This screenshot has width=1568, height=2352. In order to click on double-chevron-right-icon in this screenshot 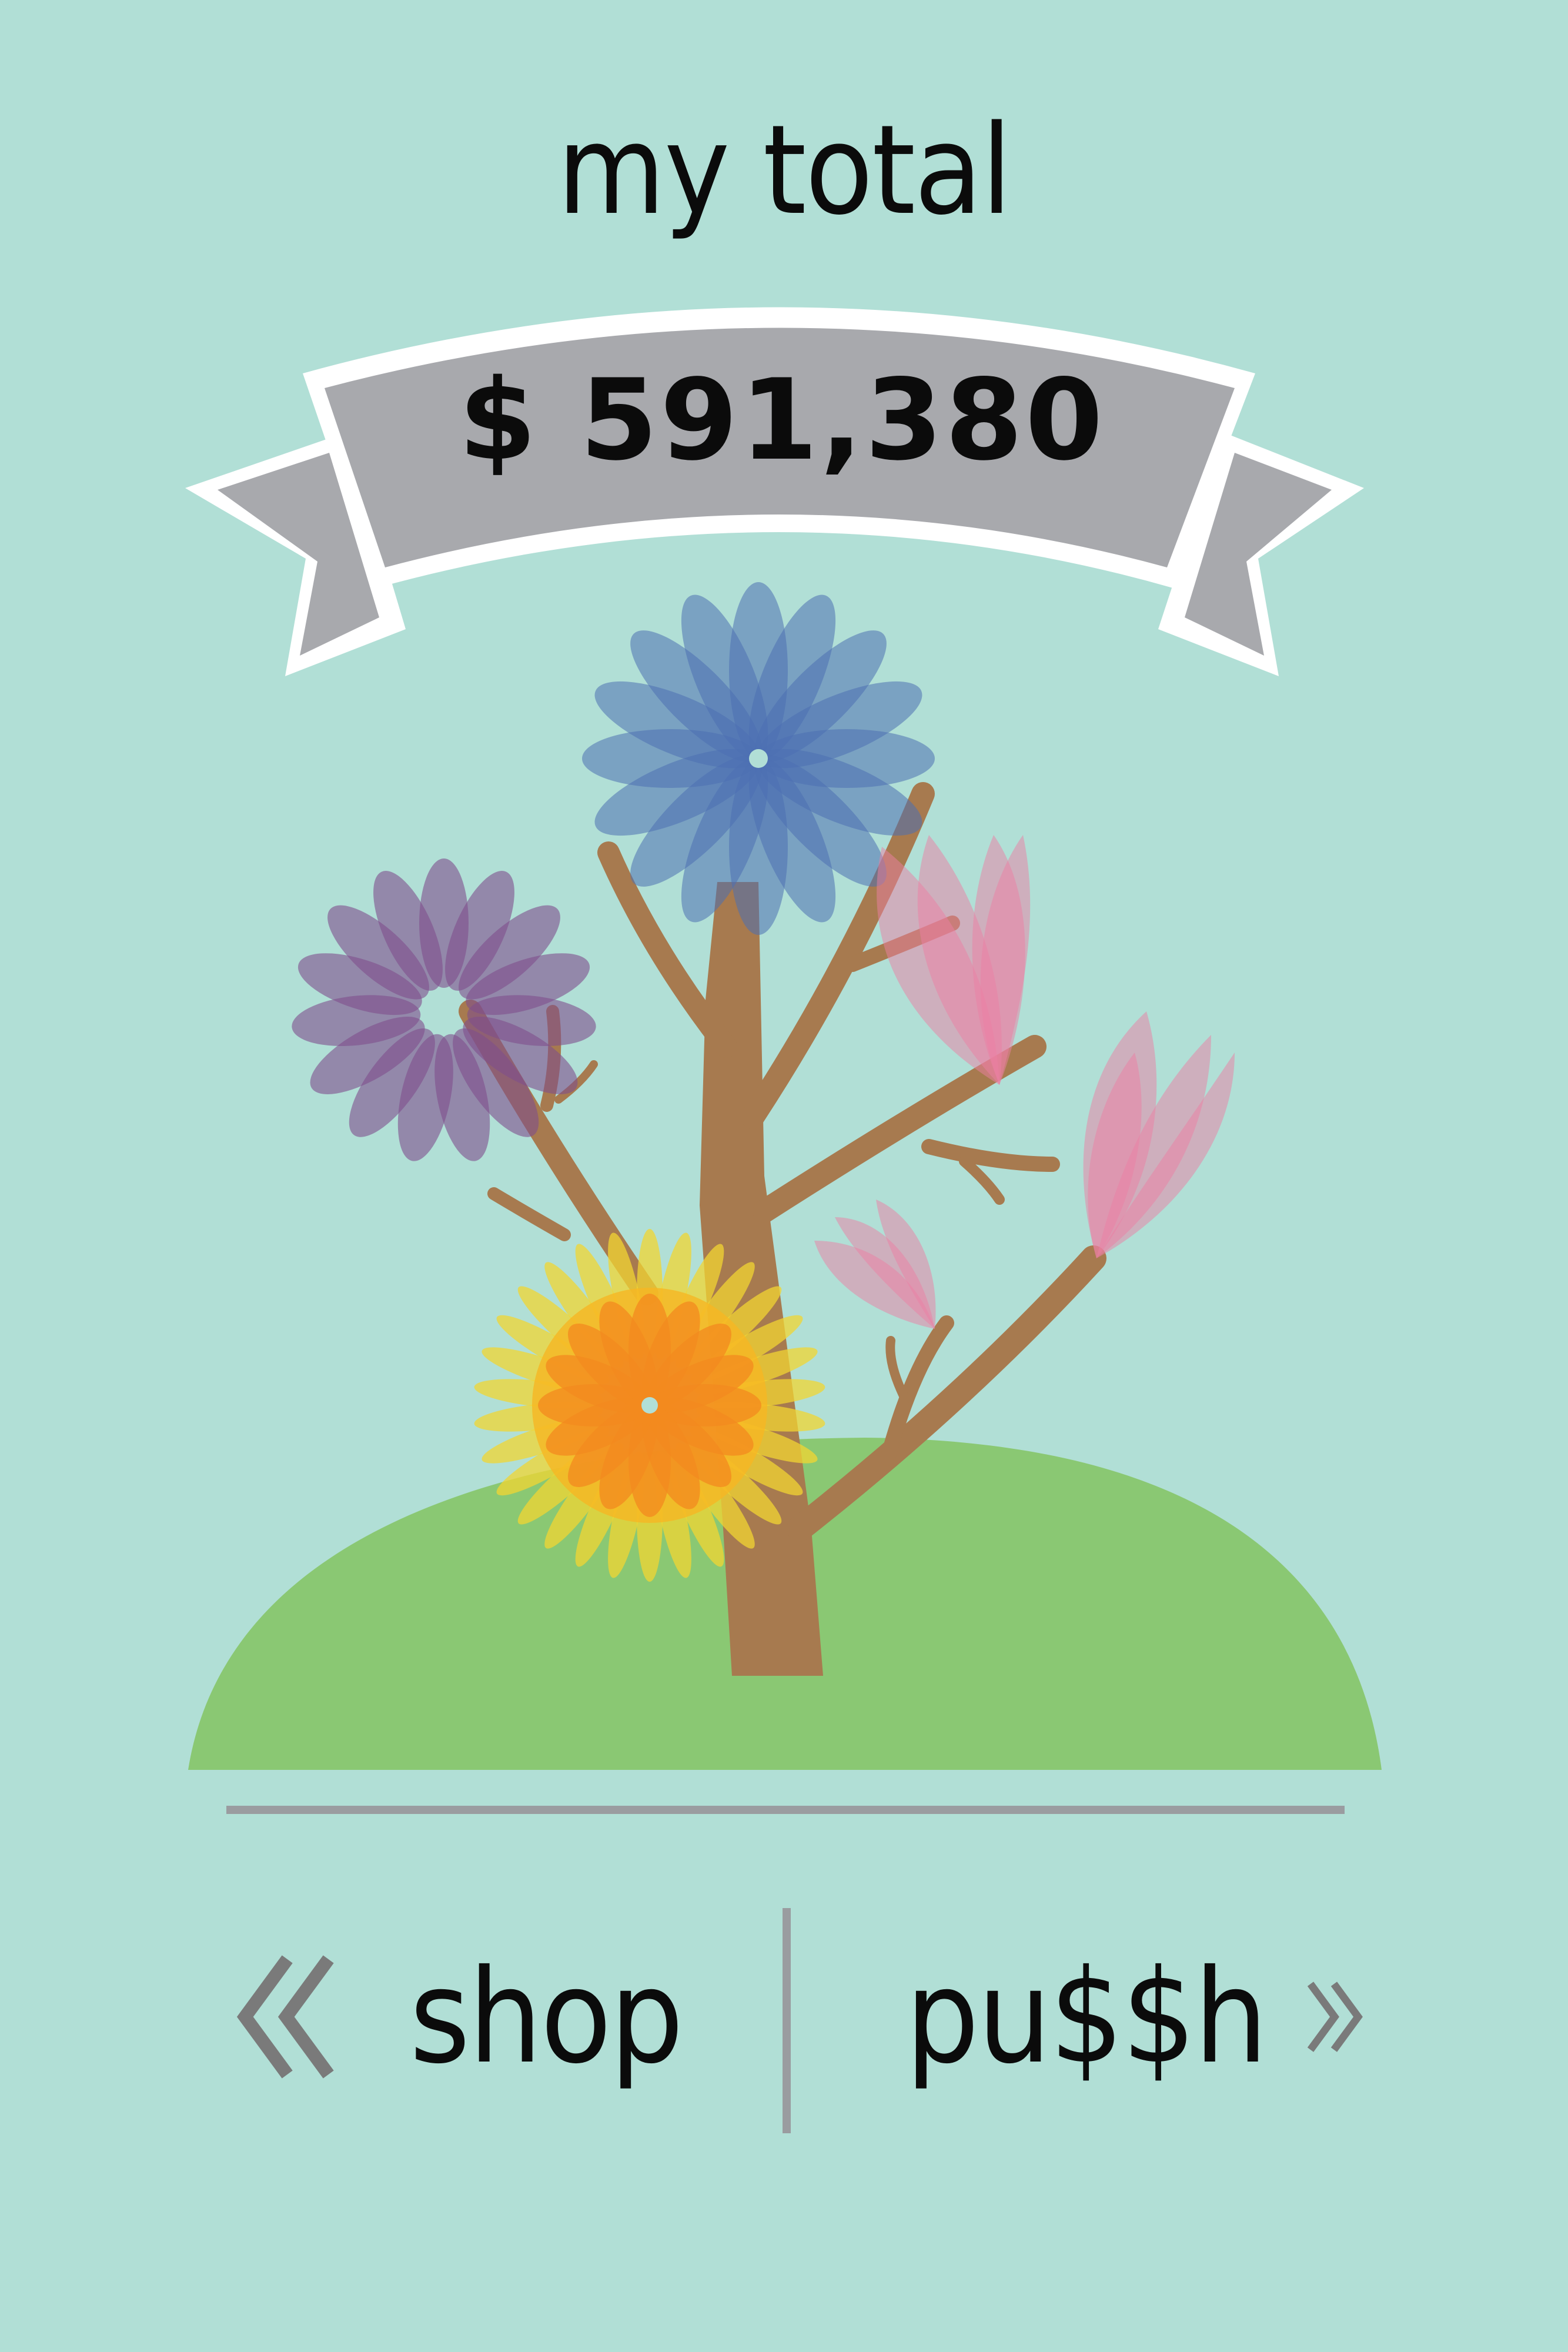, I will do `click(1335, 2017)`.